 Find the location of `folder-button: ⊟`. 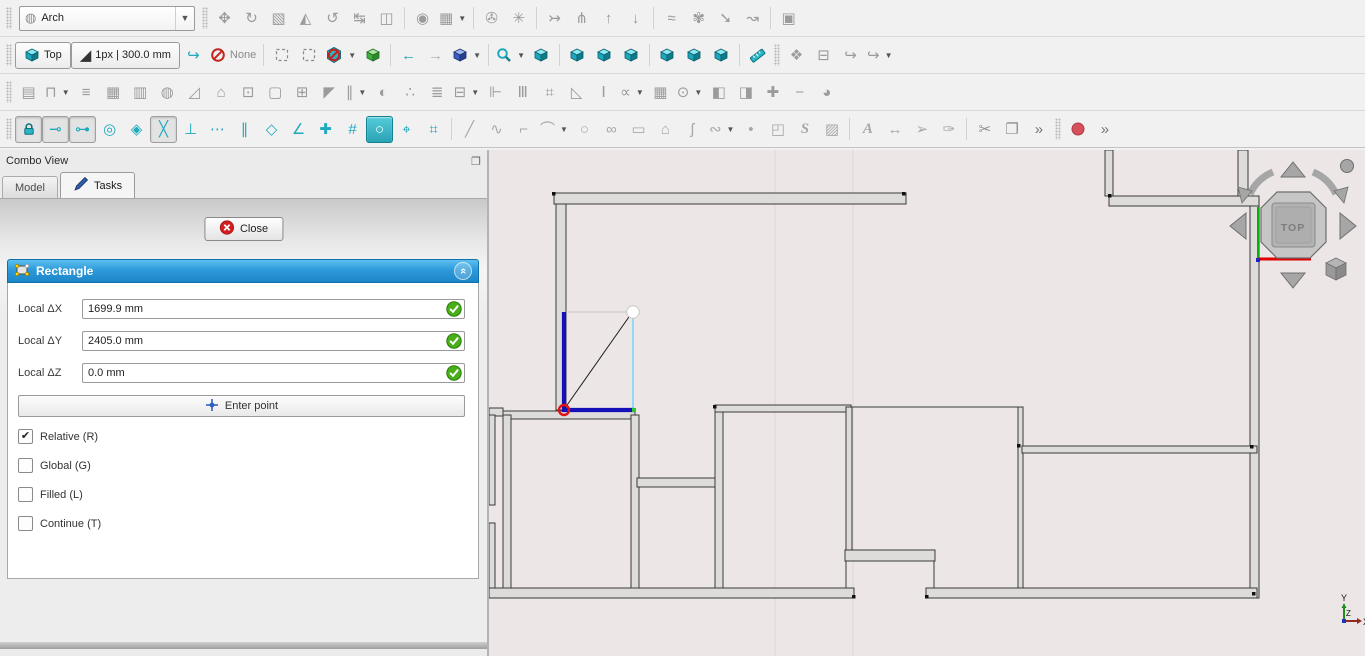

folder-button: ⊟ is located at coordinates (823, 55).